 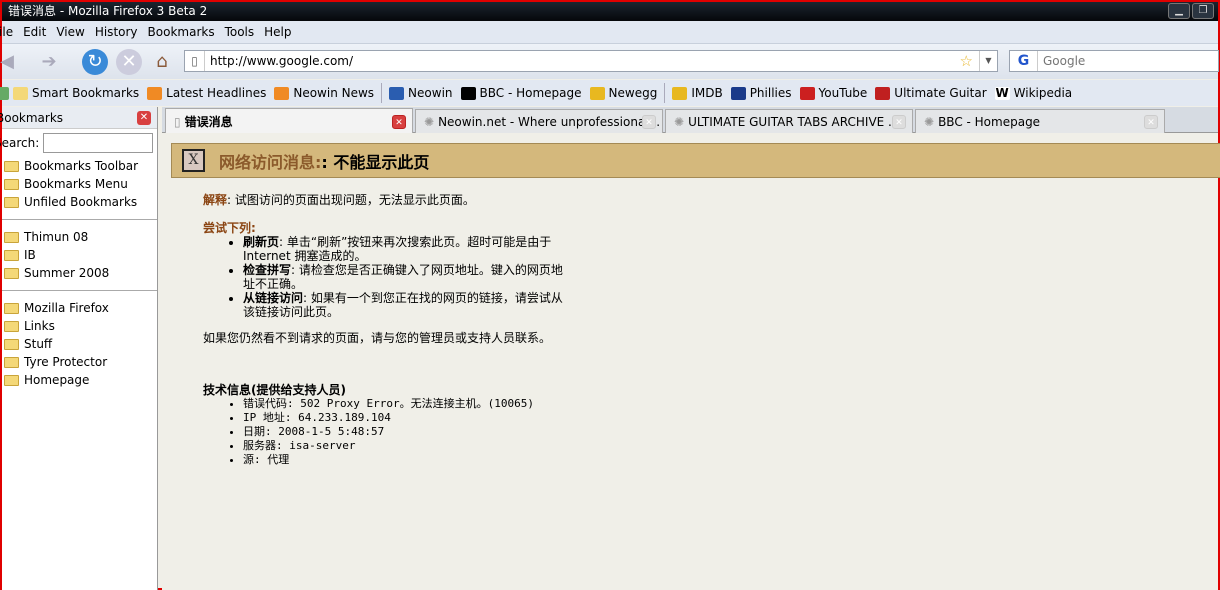 I want to click on tech-info-item: IP 地址: 64.233.189.104, so click(x=403, y=418).